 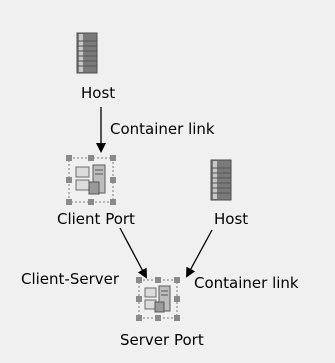 What do you see at coordinates (98, 93) in the screenshot?
I see `host-top-label: Host` at bounding box center [98, 93].